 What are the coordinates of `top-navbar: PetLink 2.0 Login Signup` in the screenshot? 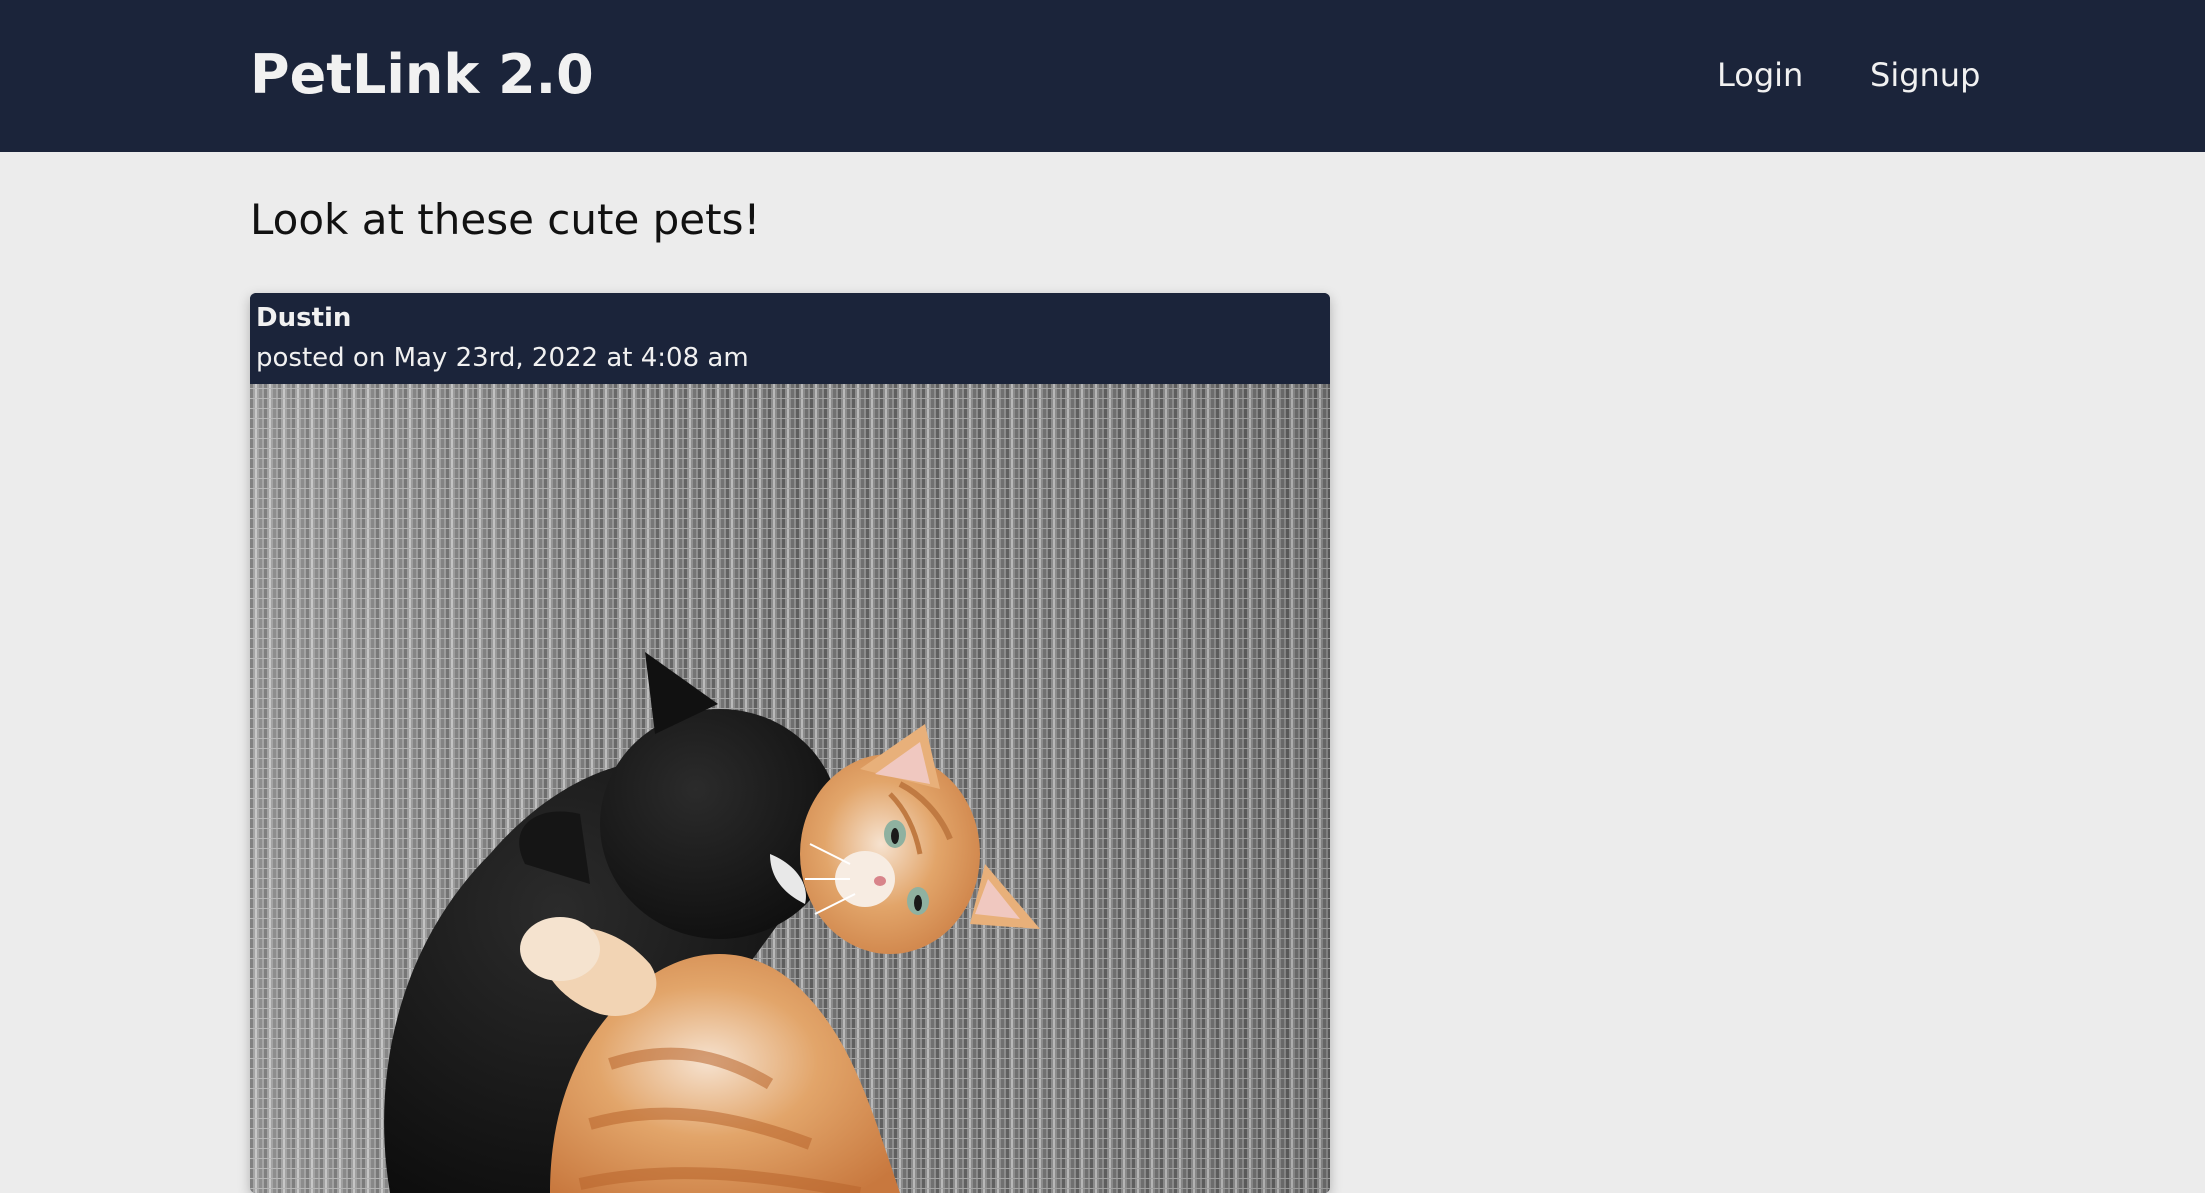 It's located at (1102, 76).